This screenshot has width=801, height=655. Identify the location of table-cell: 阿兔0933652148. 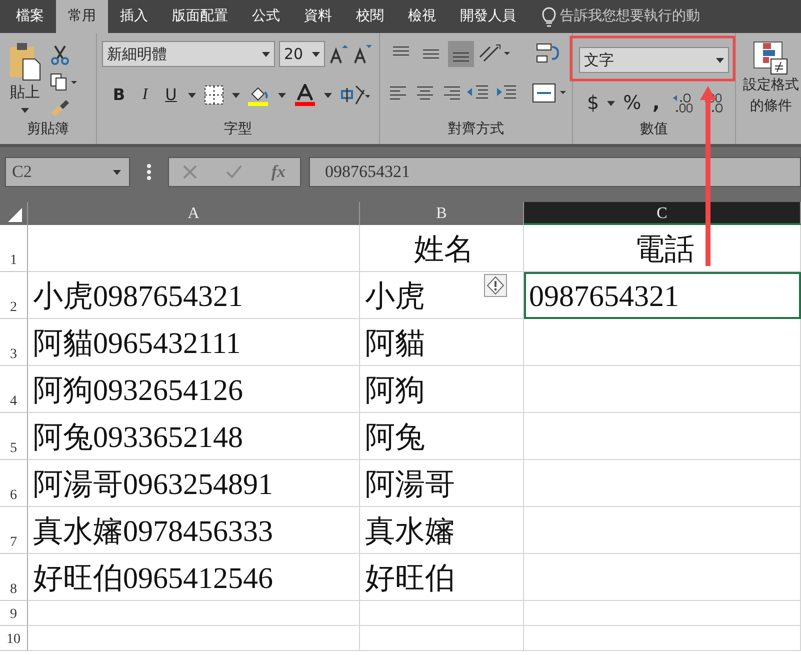
(194, 436).